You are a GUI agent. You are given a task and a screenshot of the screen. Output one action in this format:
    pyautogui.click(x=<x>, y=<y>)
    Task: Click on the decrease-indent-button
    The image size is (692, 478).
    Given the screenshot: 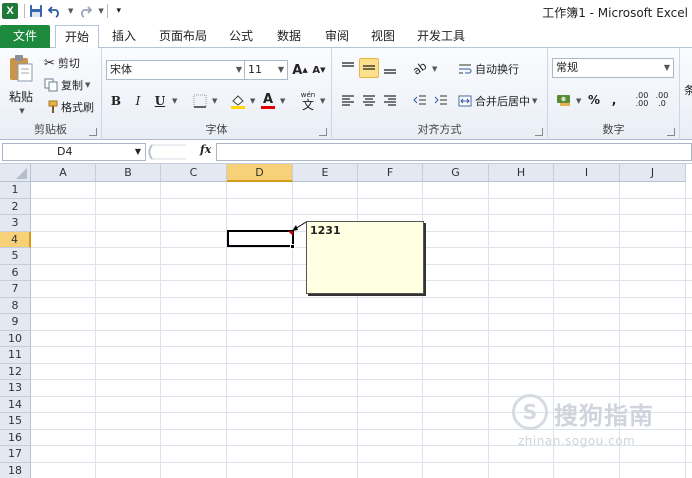 What is the action you would take?
    pyautogui.click(x=420, y=100)
    